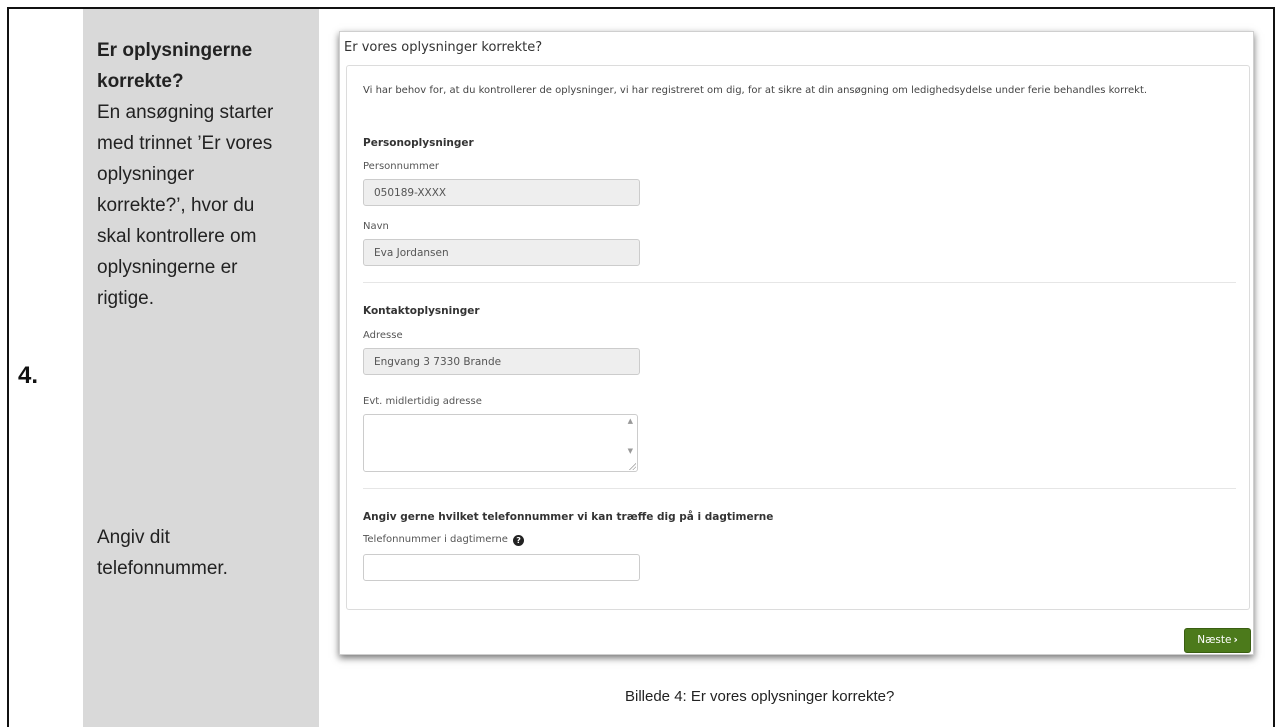 The height and width of the screenshot is (727, 1277). Describe the element at coordinates (167, 267) in the screenshot. I see `description-line: oplysningerne er` at that location.